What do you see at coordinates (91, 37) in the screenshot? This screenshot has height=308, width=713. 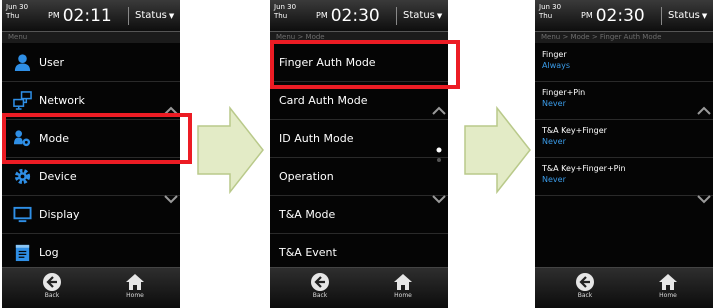 I see `breadcrumb: Menu` at bounding box center [91, 37].